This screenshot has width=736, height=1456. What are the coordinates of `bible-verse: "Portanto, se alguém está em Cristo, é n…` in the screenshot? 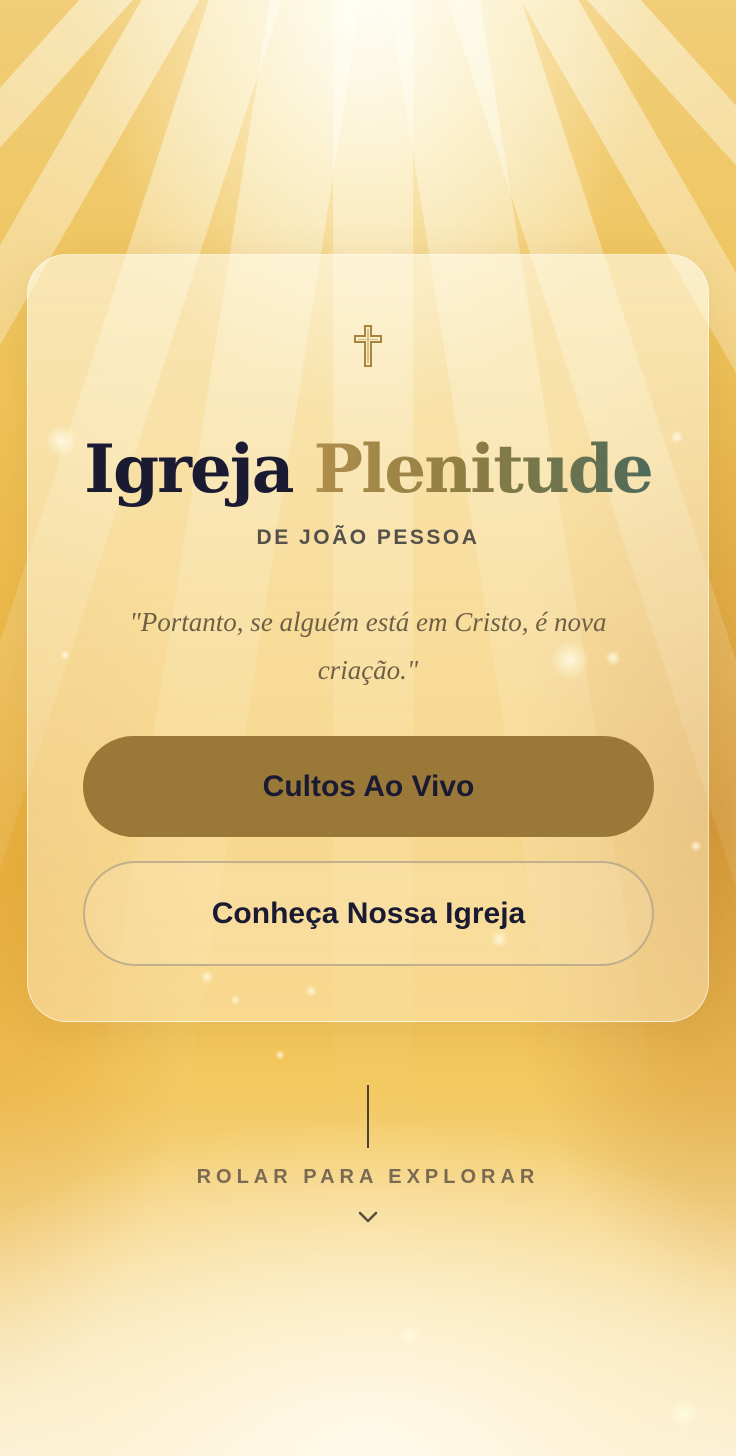 It's located at (368, 646).